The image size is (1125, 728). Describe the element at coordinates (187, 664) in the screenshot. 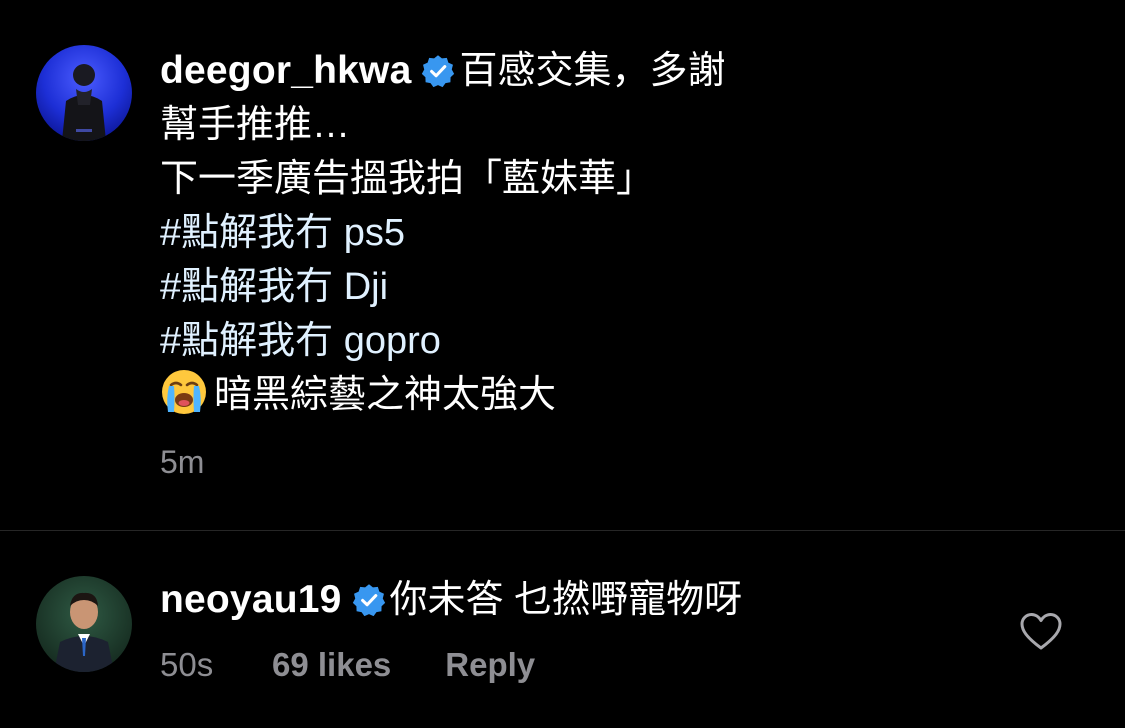

I see `comment-timestamp: 50s` at that location.